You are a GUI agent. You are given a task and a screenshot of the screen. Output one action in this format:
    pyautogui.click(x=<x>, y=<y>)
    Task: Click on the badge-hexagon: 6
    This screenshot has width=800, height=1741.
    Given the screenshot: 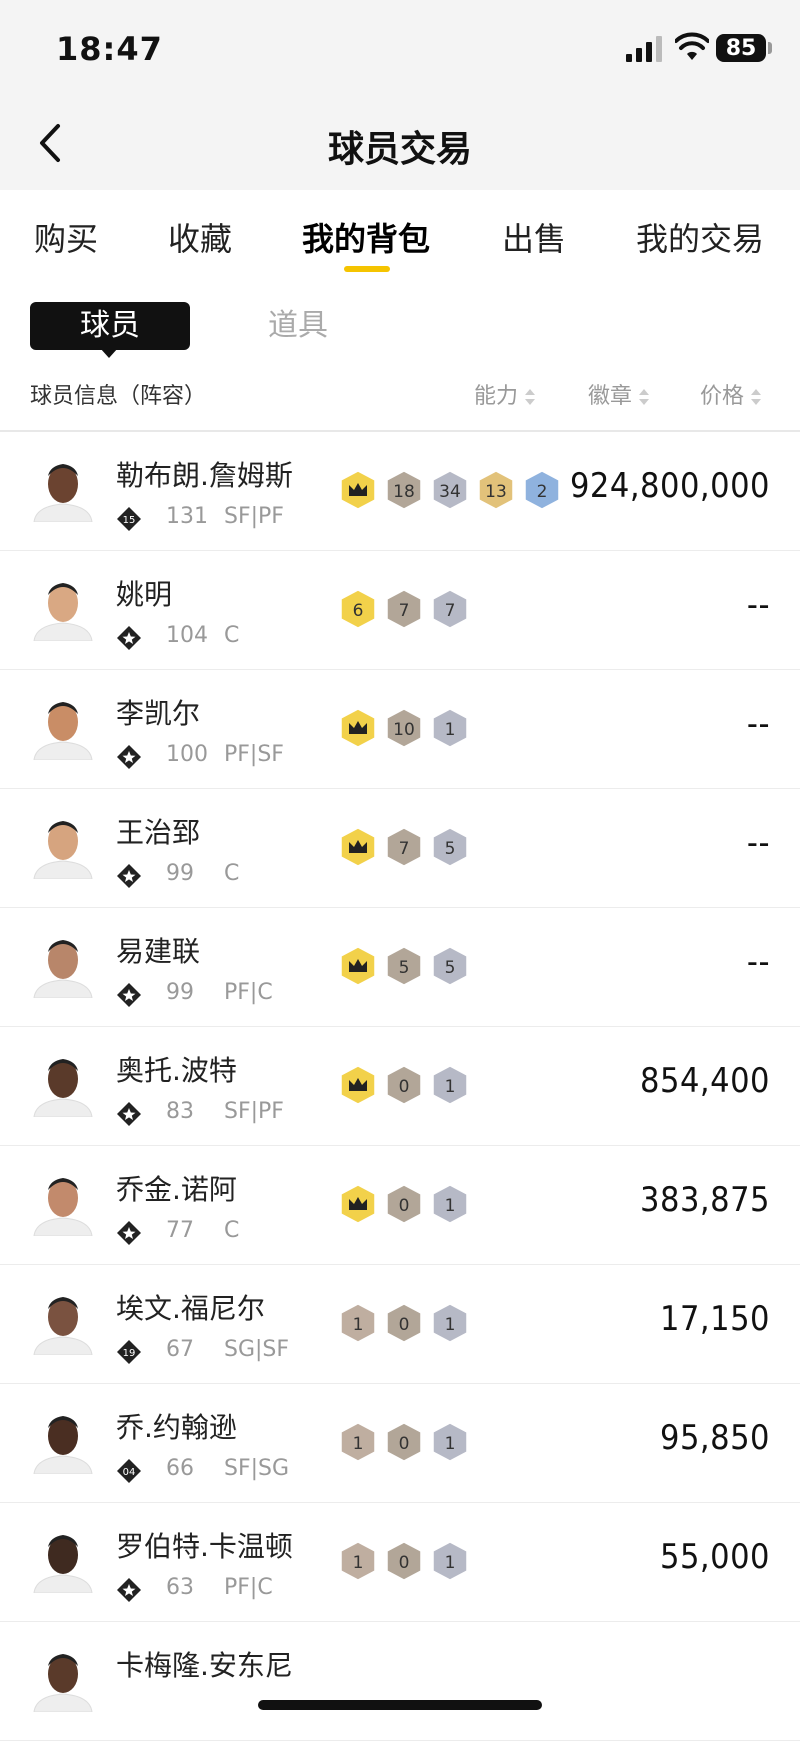 What is the action you would take?
    pyautogui.click(x=358, y=609)
    